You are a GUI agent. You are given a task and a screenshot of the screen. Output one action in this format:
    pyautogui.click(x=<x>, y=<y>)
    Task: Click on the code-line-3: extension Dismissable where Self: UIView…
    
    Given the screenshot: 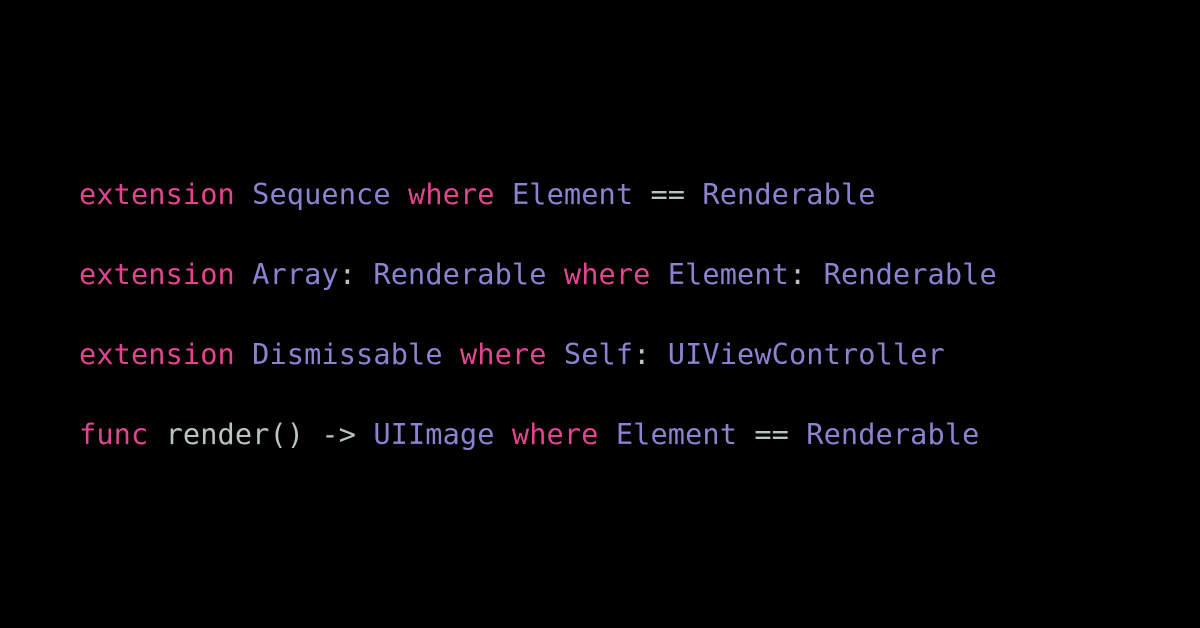 What is the action you would take?
    pyautogui.click(x=538, y=374)
    